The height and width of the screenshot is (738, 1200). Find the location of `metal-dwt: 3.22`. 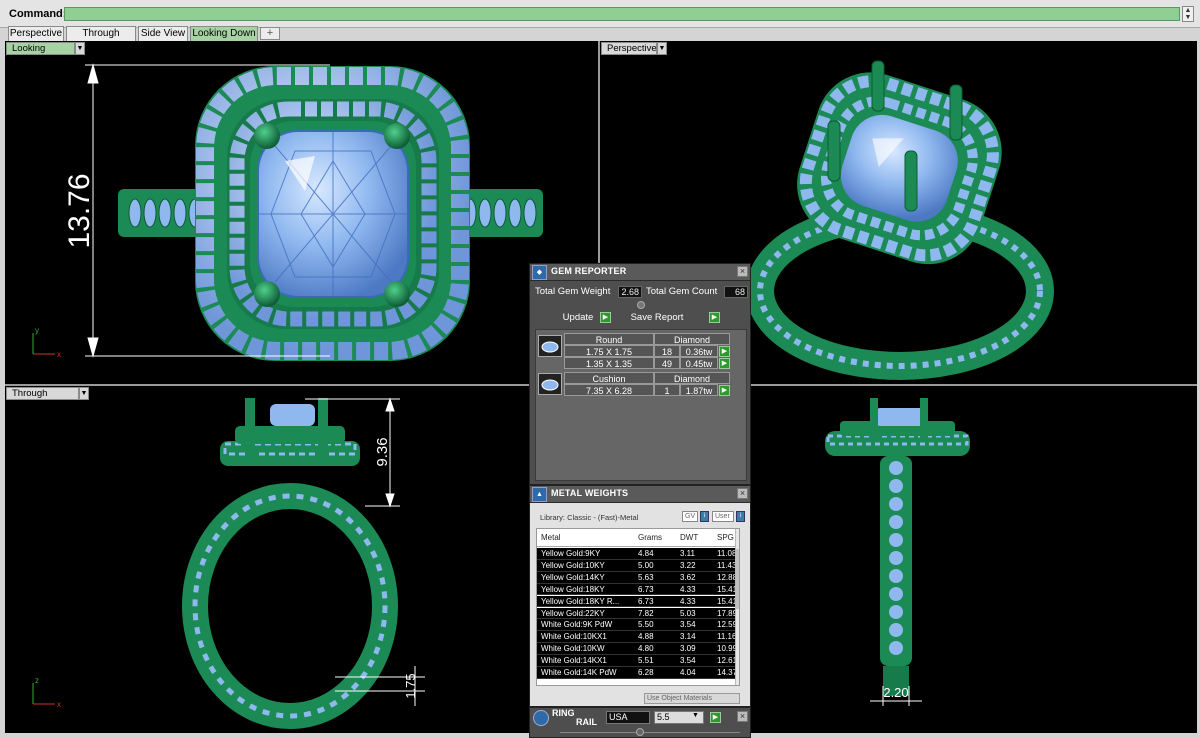

metal-dwt: 3.22 is located at coordinates (688, 565).